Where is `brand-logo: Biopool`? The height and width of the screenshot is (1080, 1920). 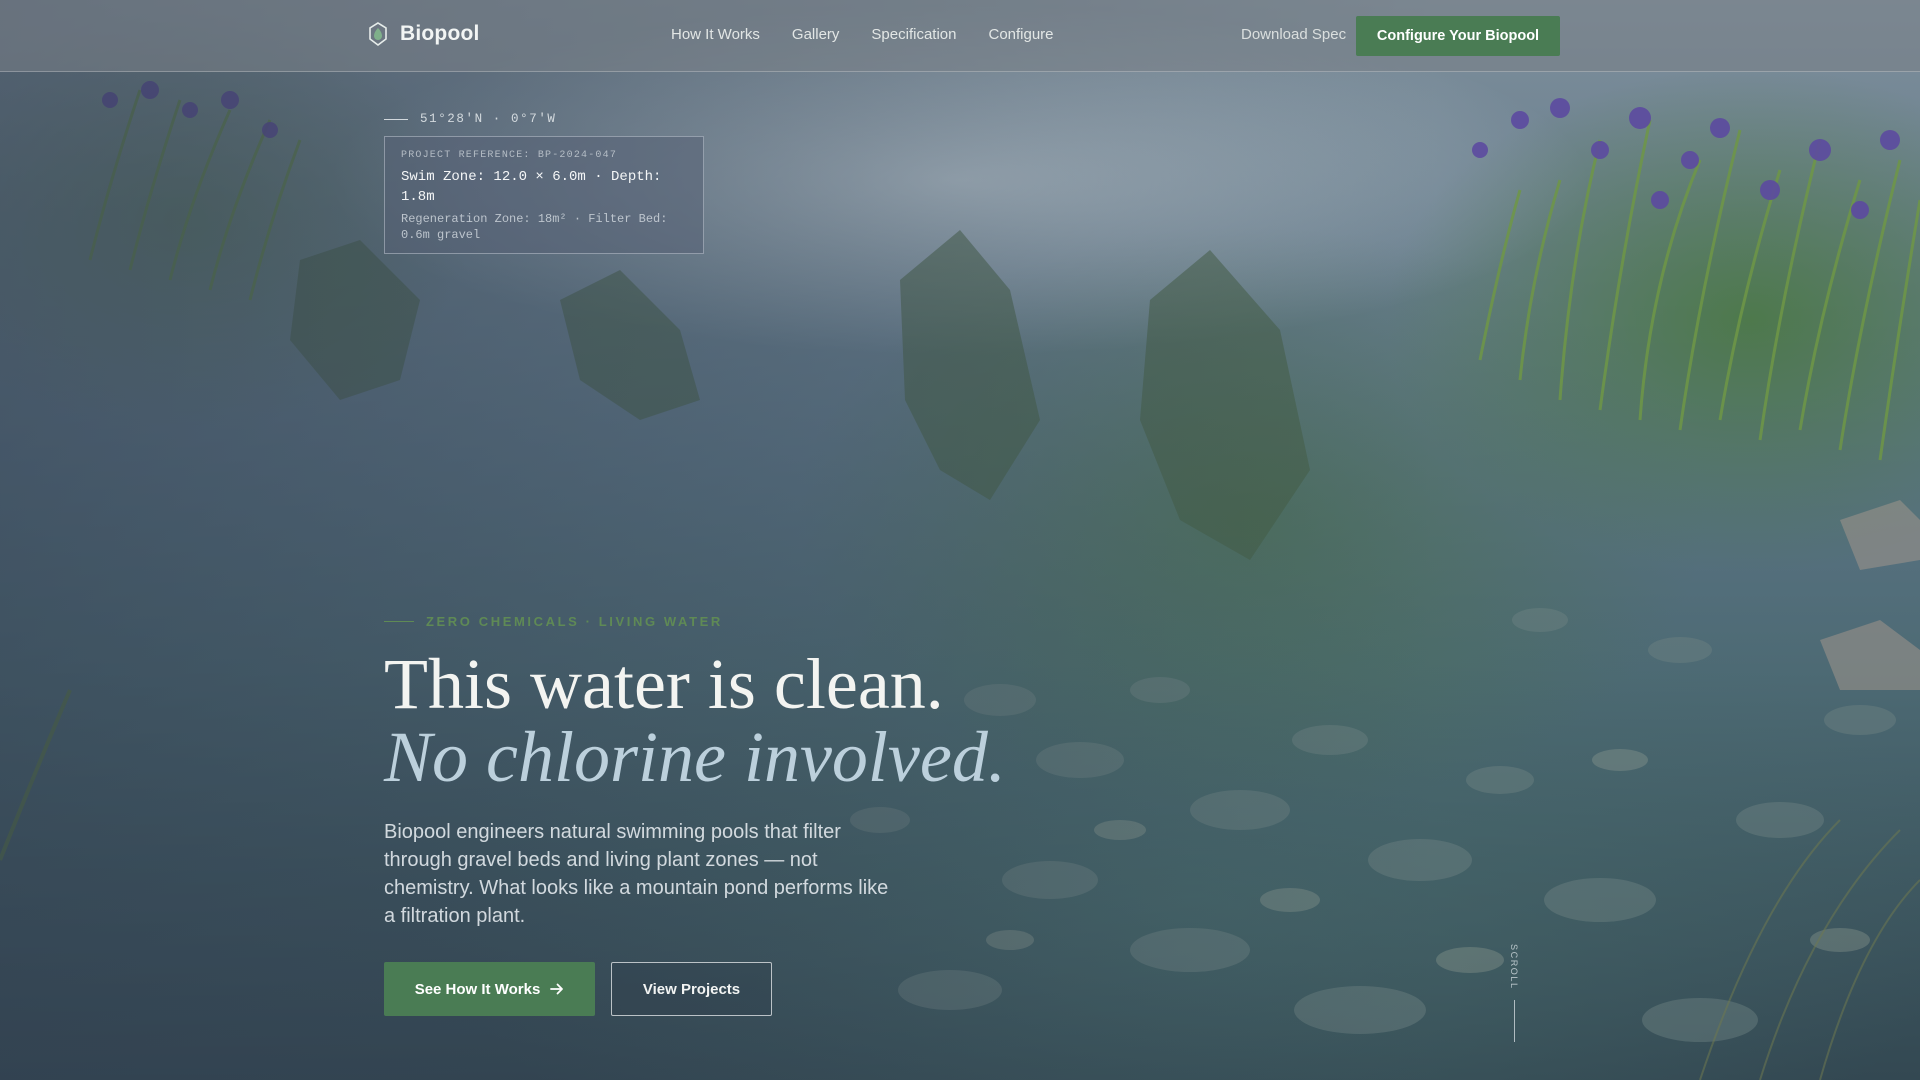
brand-logo: Biopool is located at coordinates (424, 34).